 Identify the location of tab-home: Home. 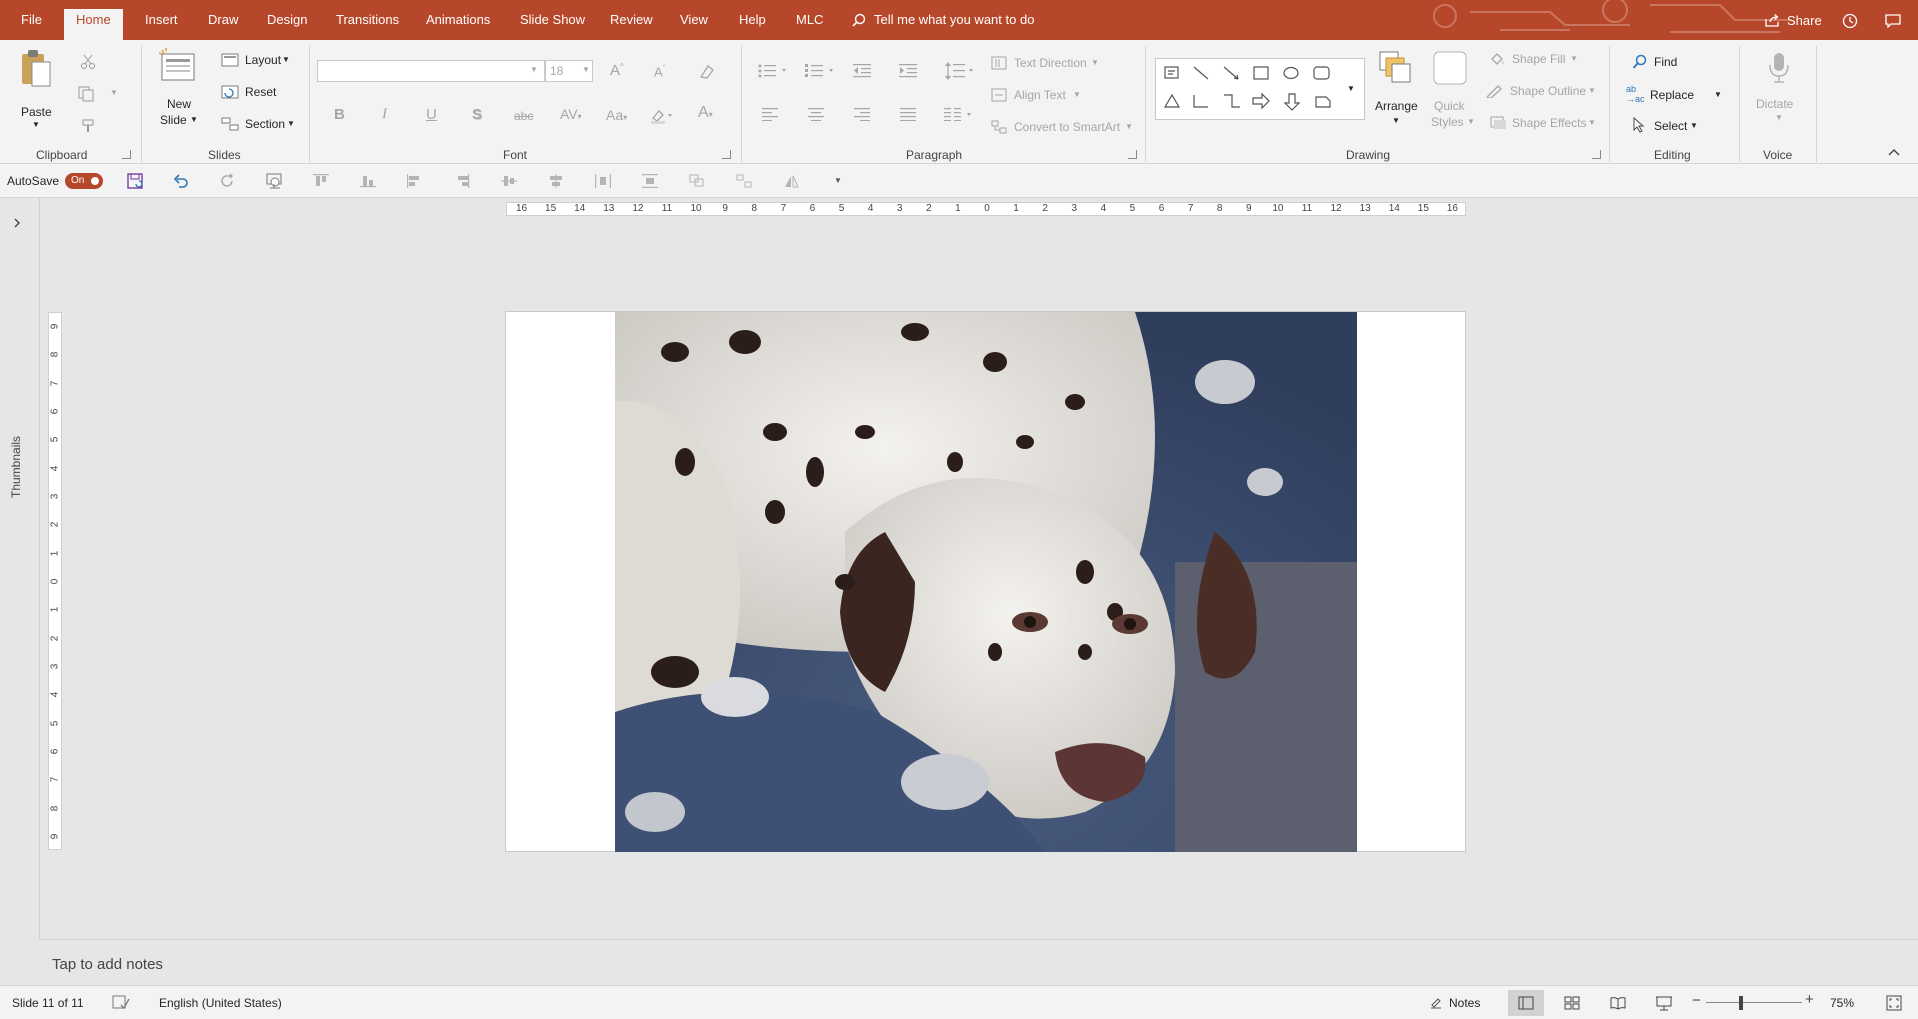
(93, 24).